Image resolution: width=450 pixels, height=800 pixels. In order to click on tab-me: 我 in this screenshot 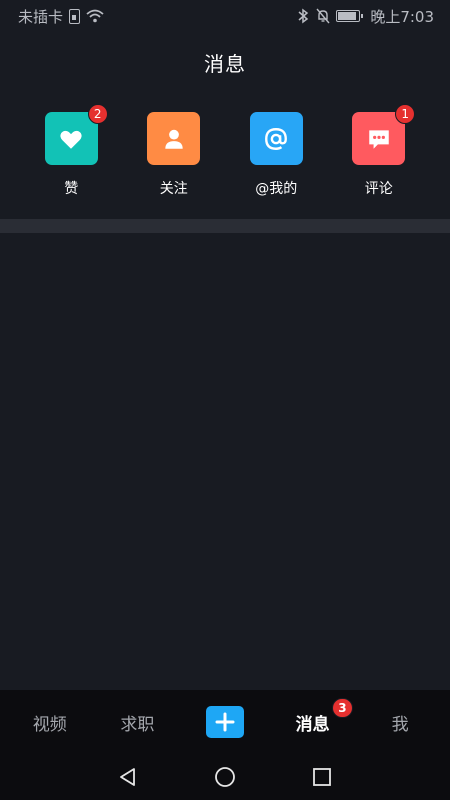, I will do `click(400, 722)`.